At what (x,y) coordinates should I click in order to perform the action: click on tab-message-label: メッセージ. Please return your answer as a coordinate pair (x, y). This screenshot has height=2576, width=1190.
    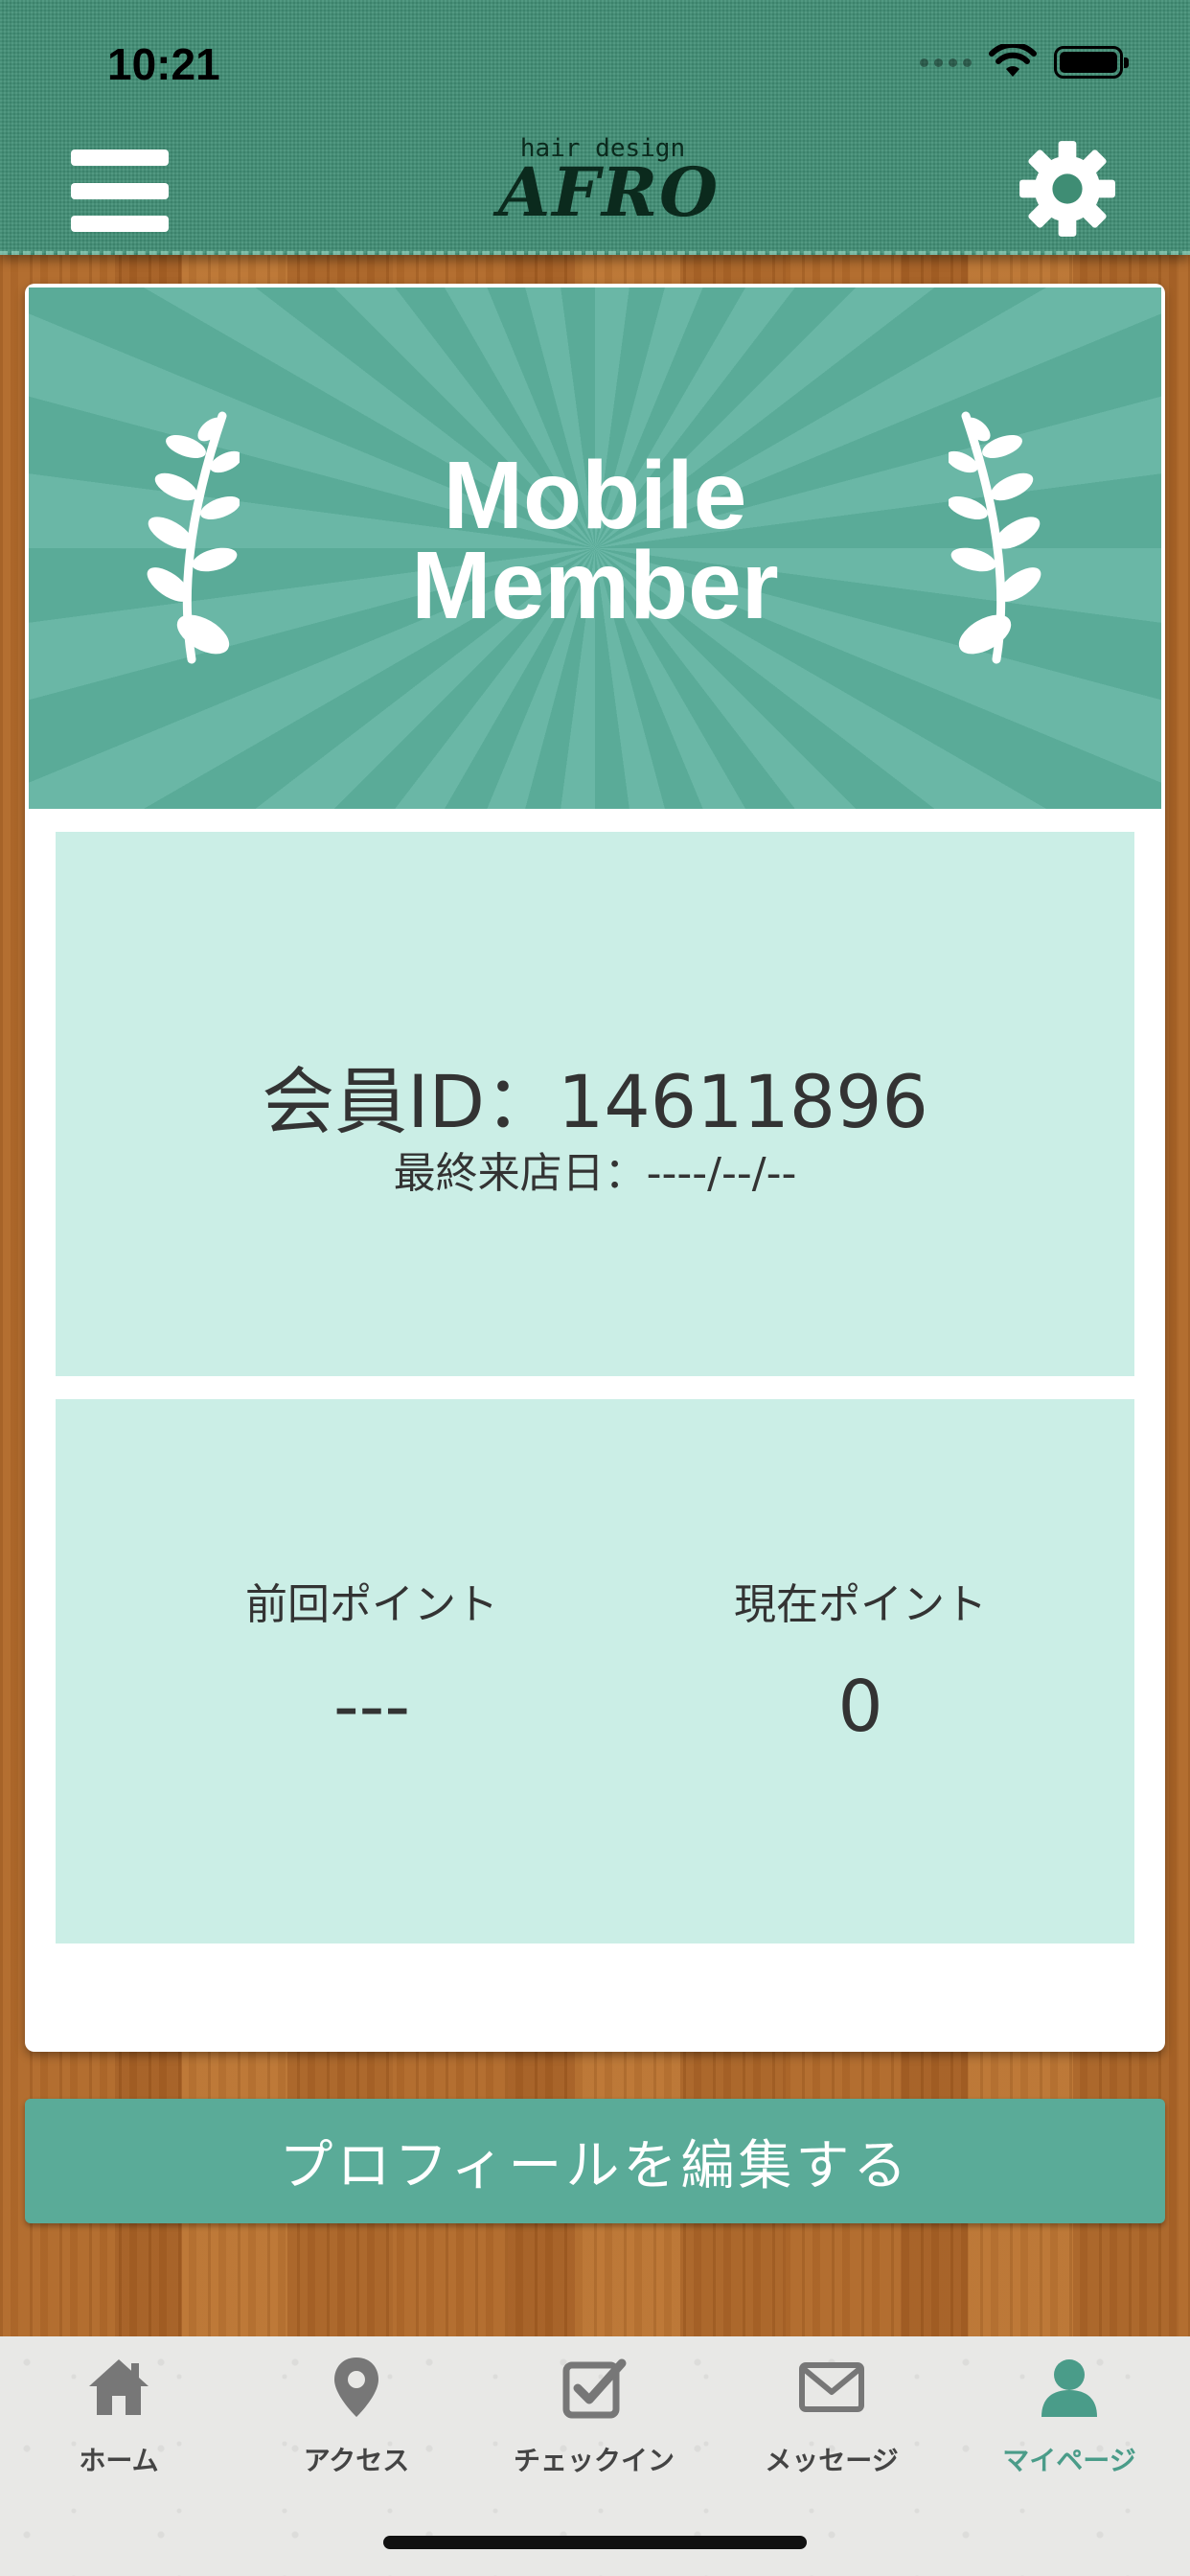
    Looking at the image, I should click on (832, 2460).